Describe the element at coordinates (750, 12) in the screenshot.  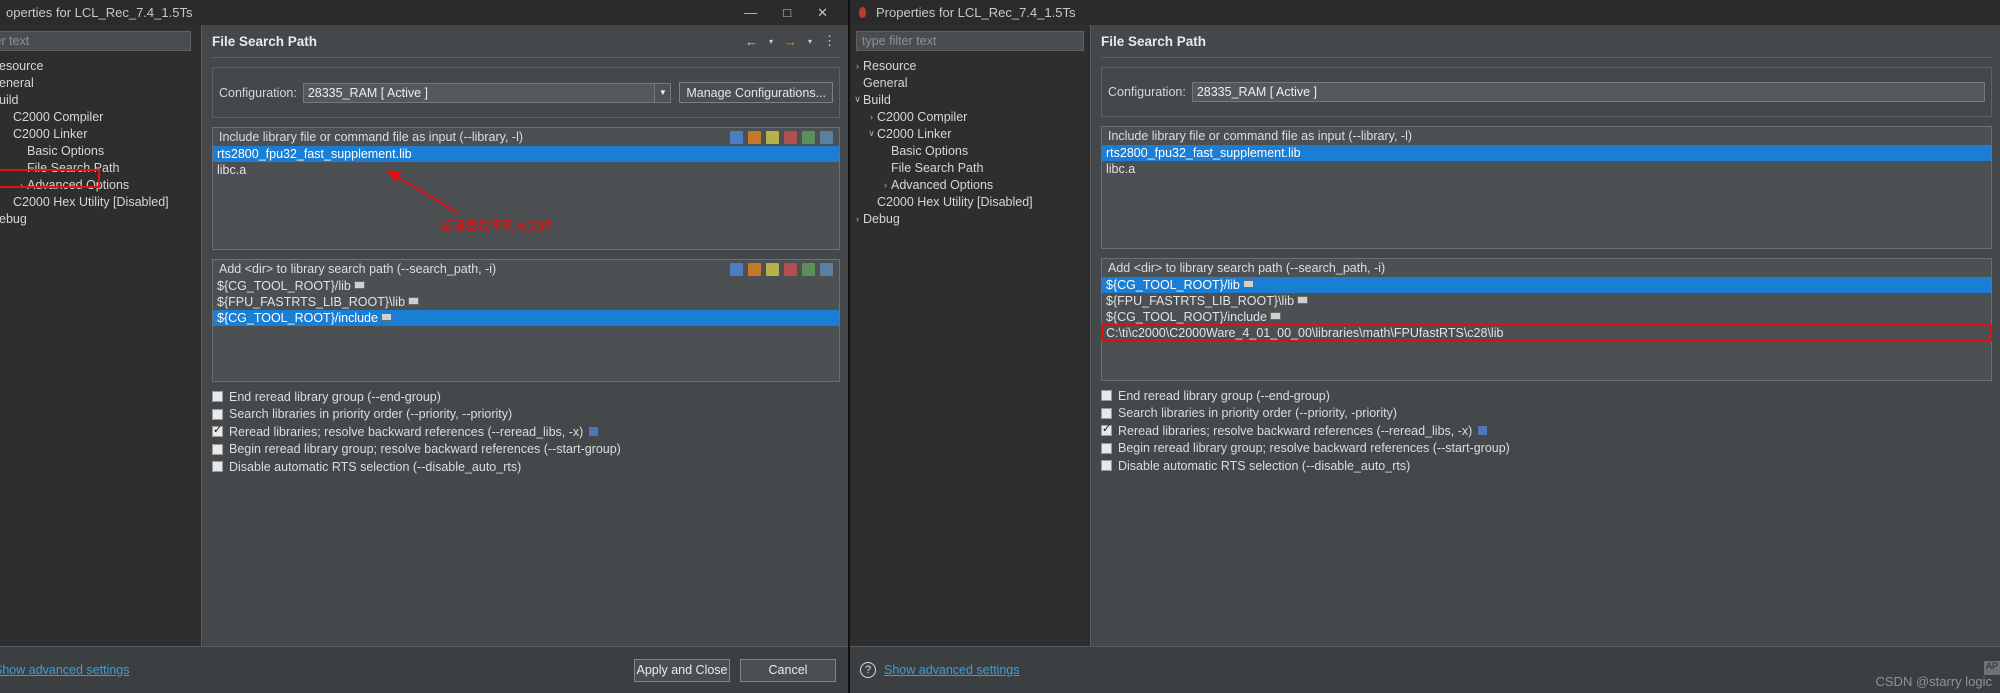
I see `minimize-button: —` at that location.